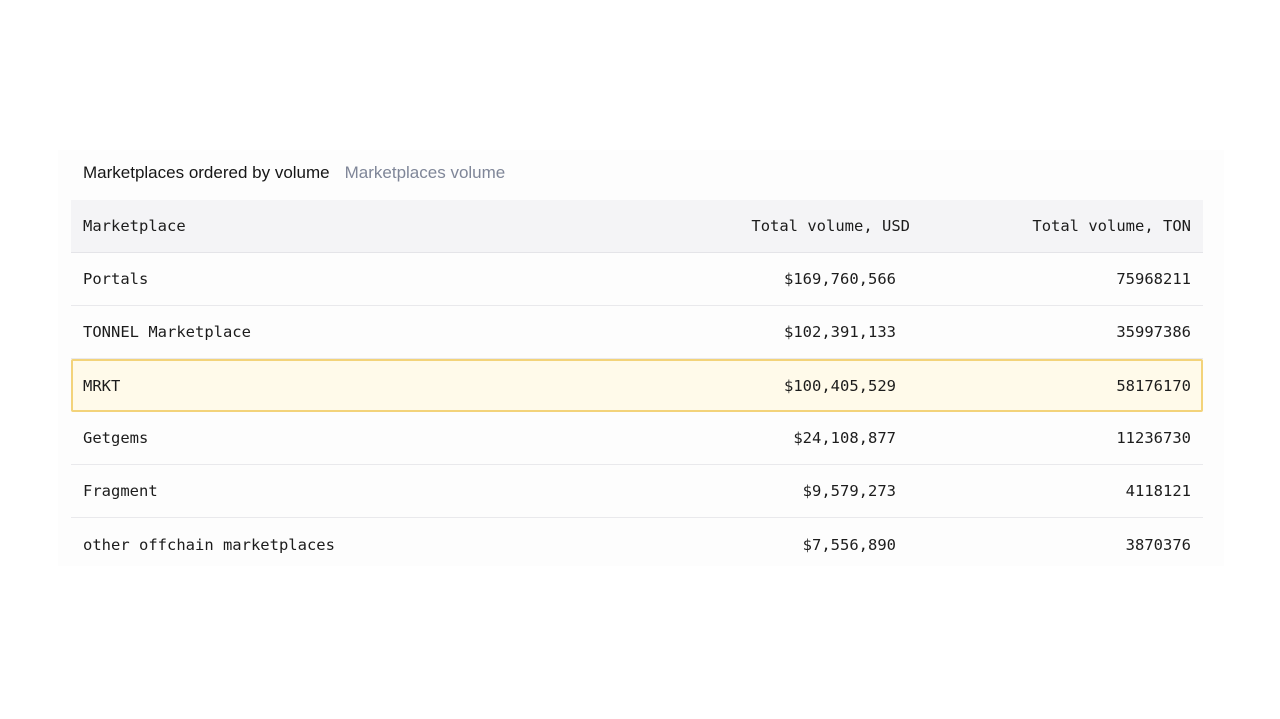 The height and width of the screenshot is (719, 1280). Describe the element at coordinates (206, 173) in the screenshot. I see `tab-marketplaces-ordered-by-volume: Marketplaces ordered by volume` at that location.